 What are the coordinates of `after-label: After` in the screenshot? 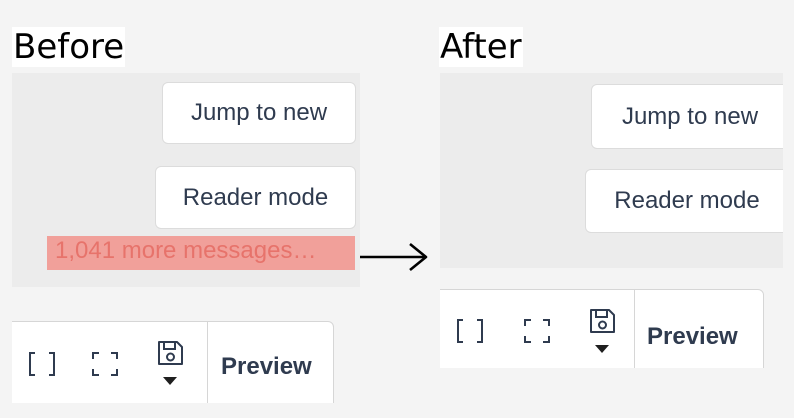 It's located at (481, 47).